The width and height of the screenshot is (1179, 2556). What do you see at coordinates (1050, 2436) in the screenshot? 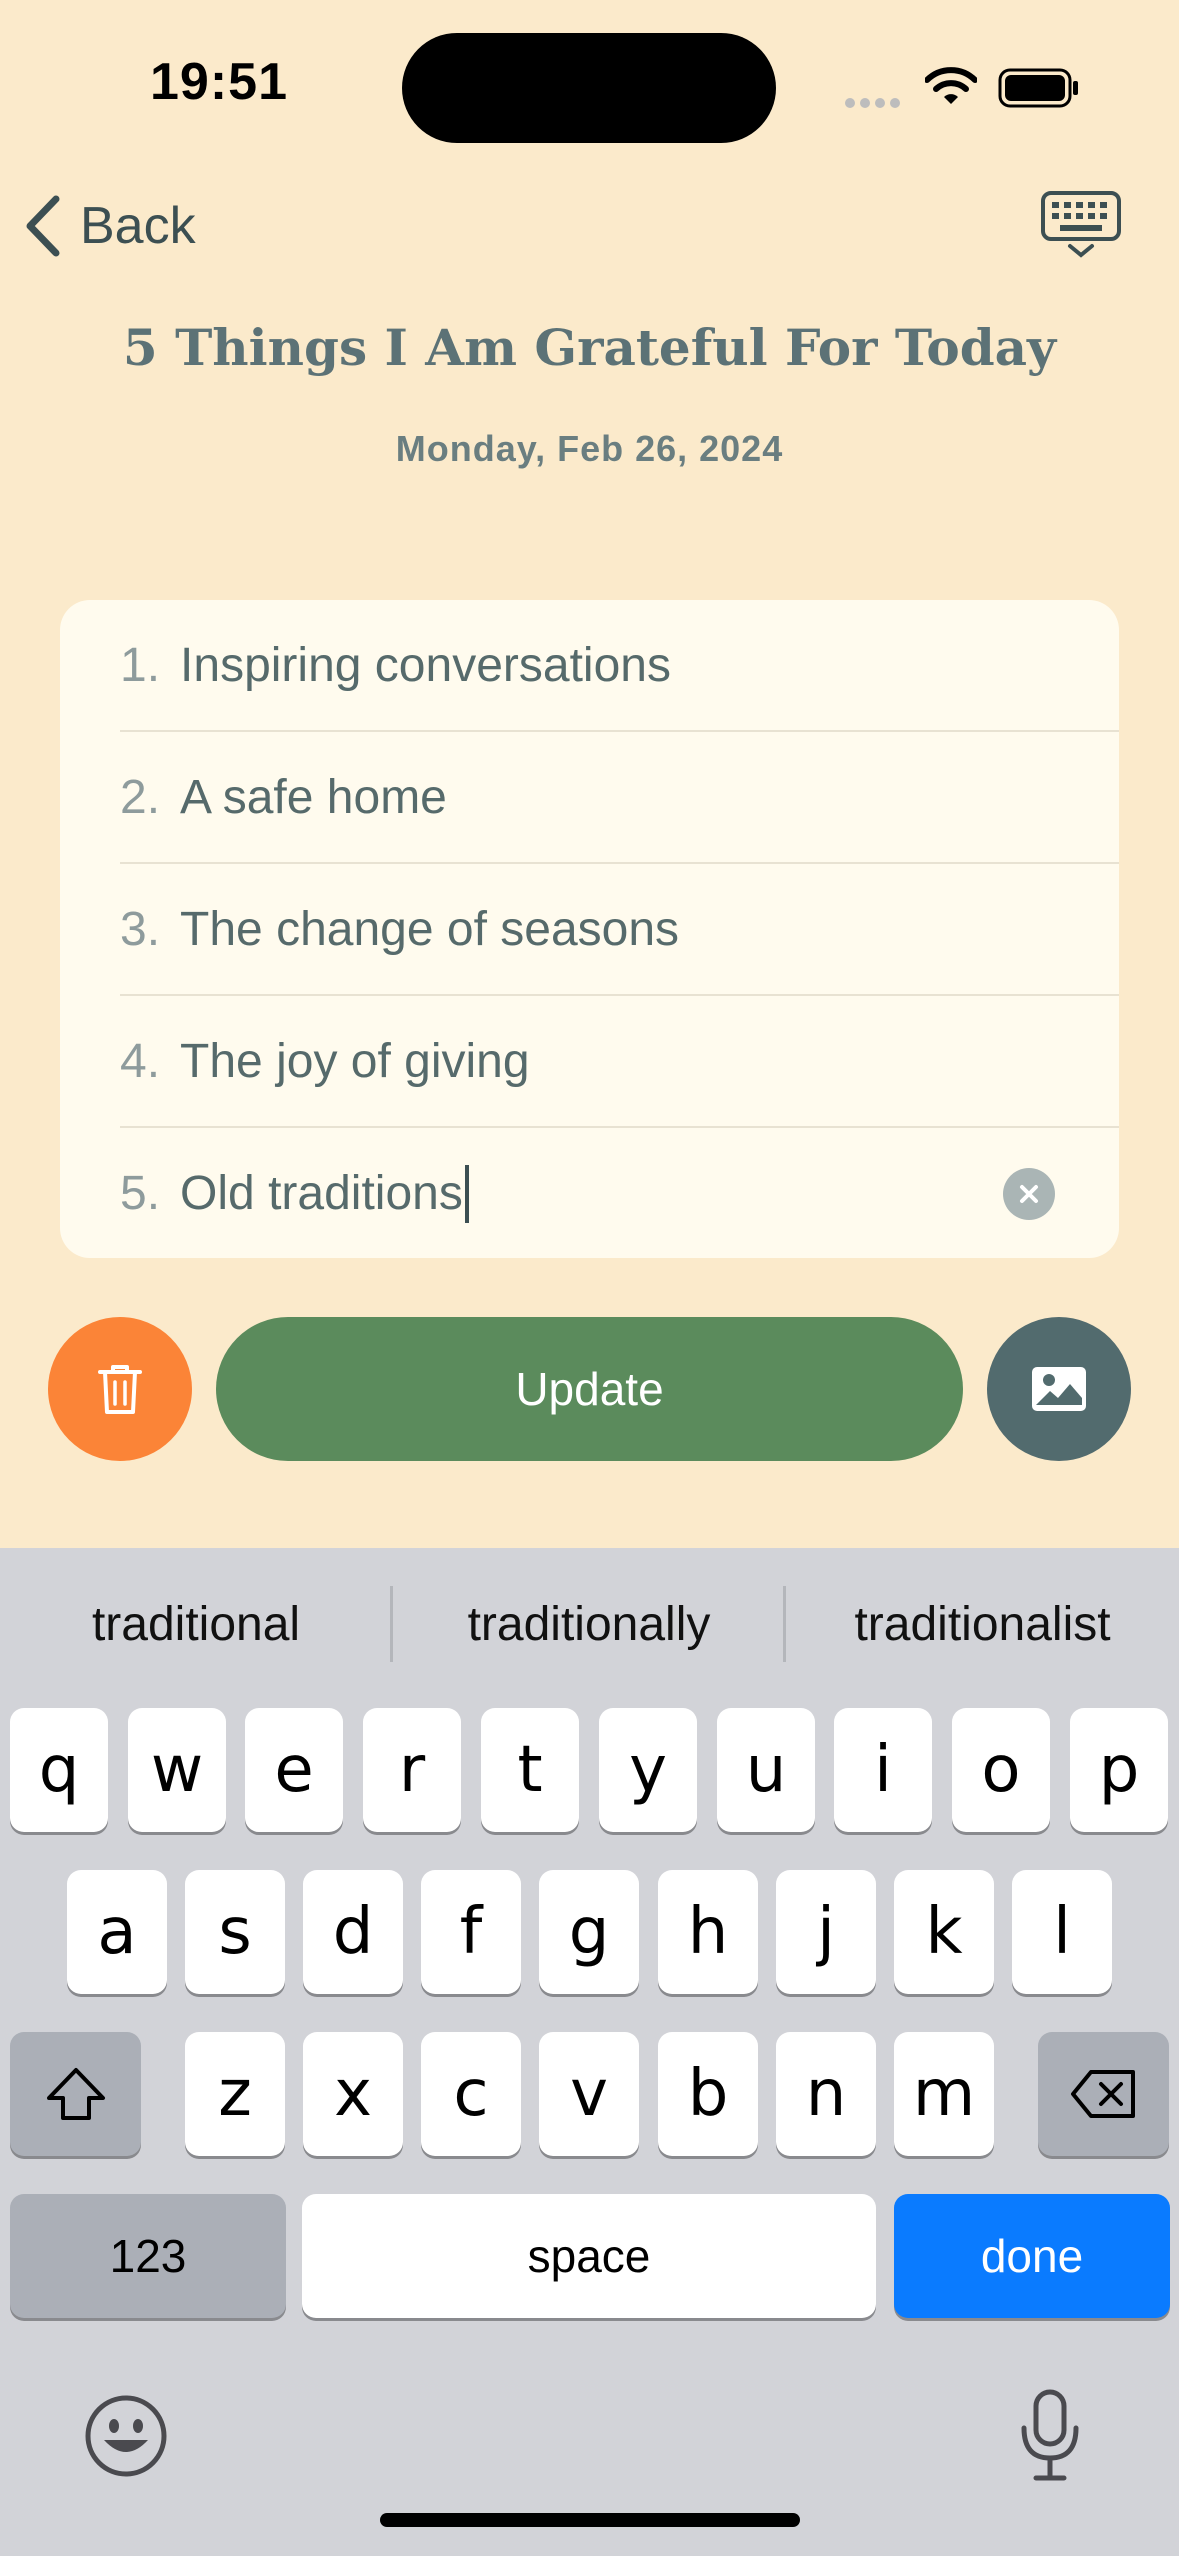
I see `microphone-icon` at bounding box center [1050, 2436].